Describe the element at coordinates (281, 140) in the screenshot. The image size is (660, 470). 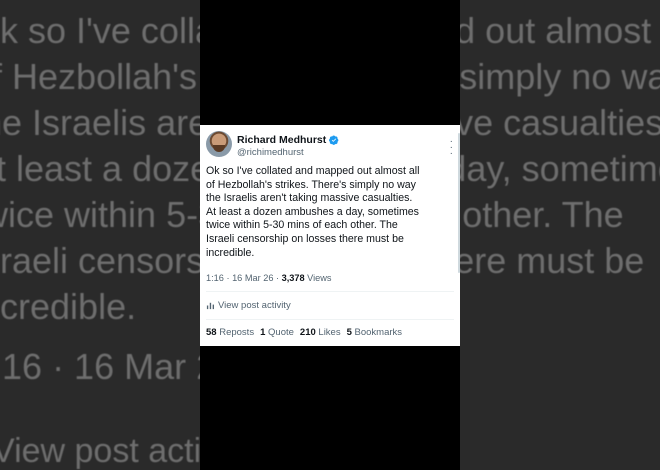
I see `author-name: Richard Medhurst` at that location.